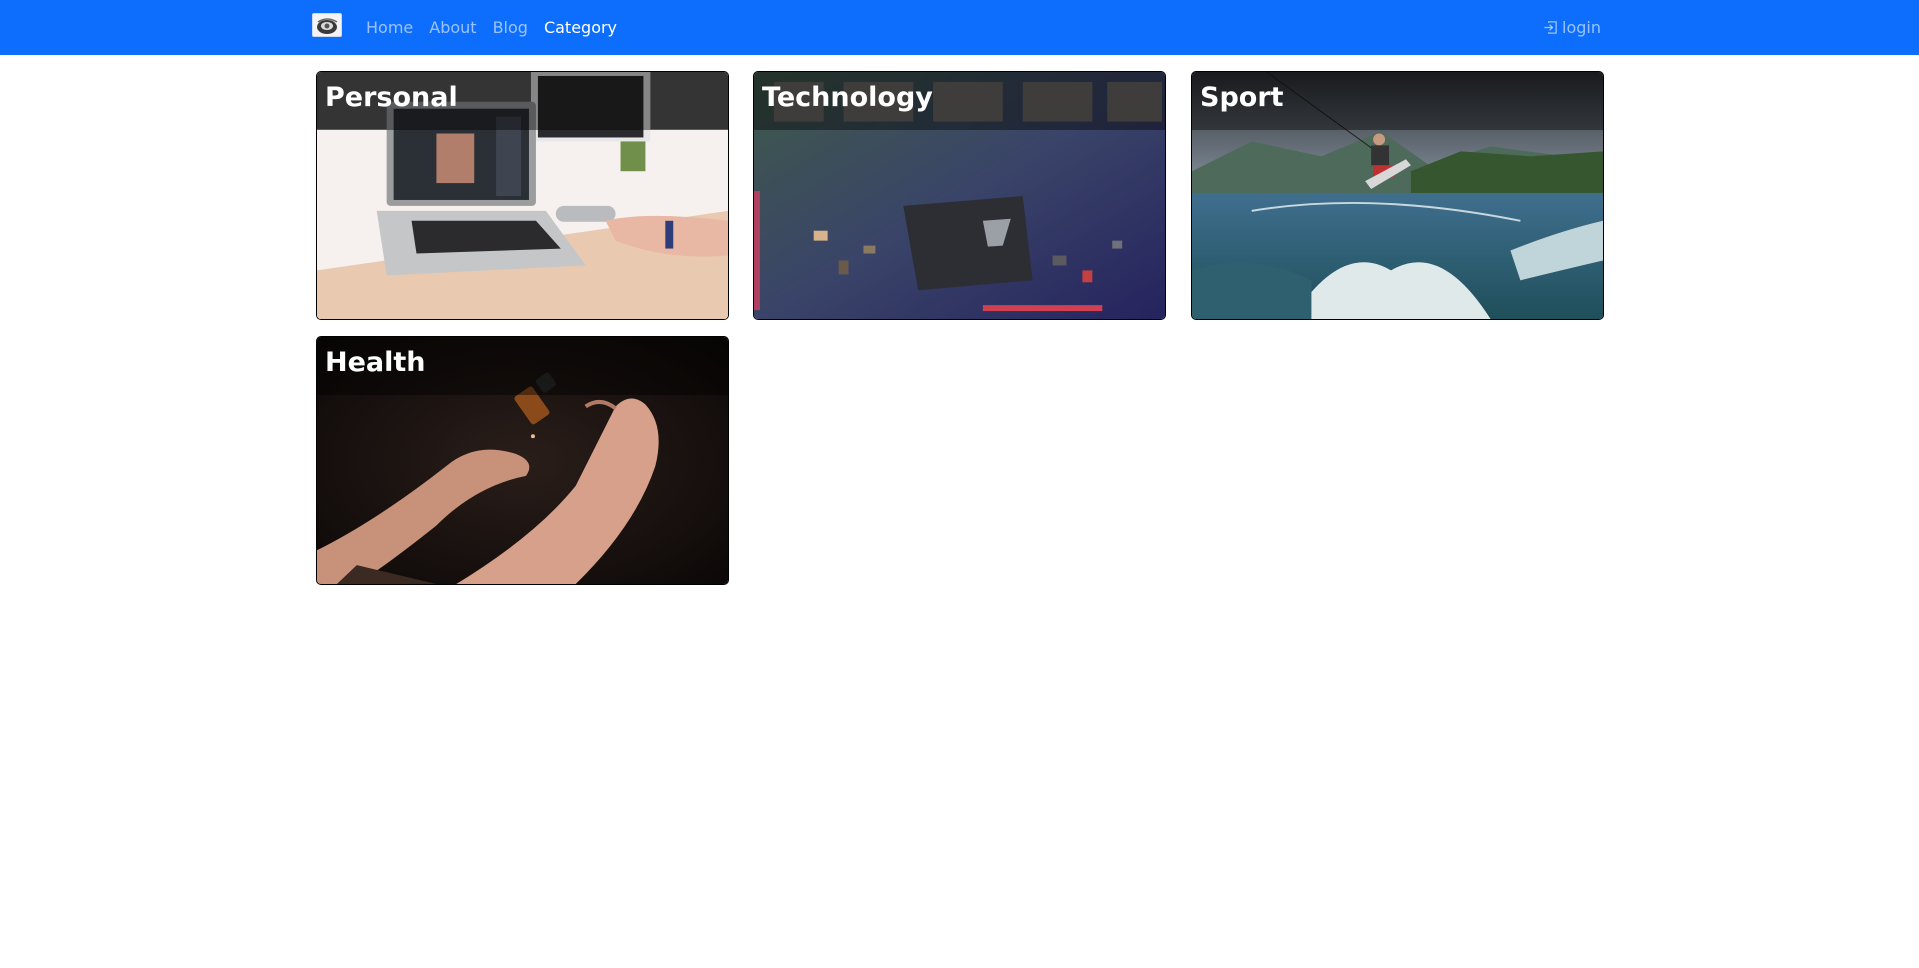 This screenshot has width=1919, height=968. I want to click on card-title-health: Health, so click(375, 362).